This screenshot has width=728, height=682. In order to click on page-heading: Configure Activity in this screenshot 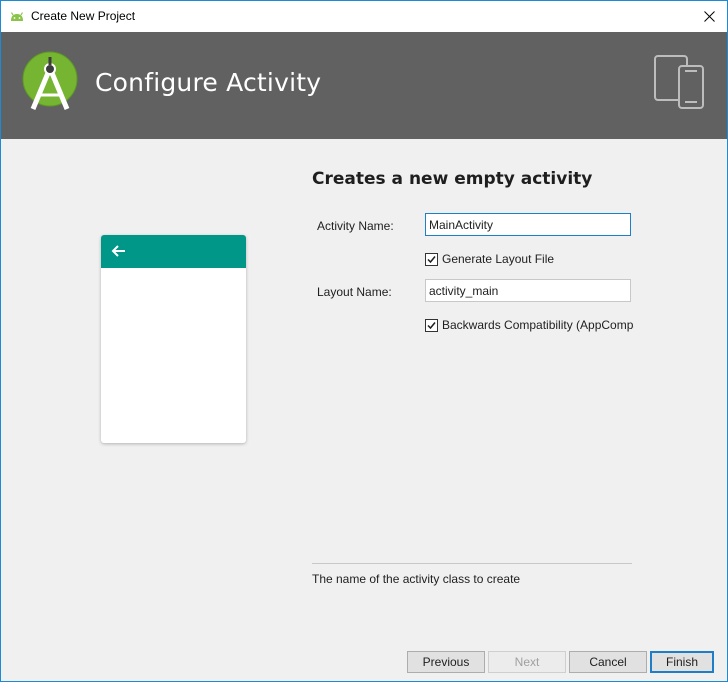, I will do `click(208, 82)`.